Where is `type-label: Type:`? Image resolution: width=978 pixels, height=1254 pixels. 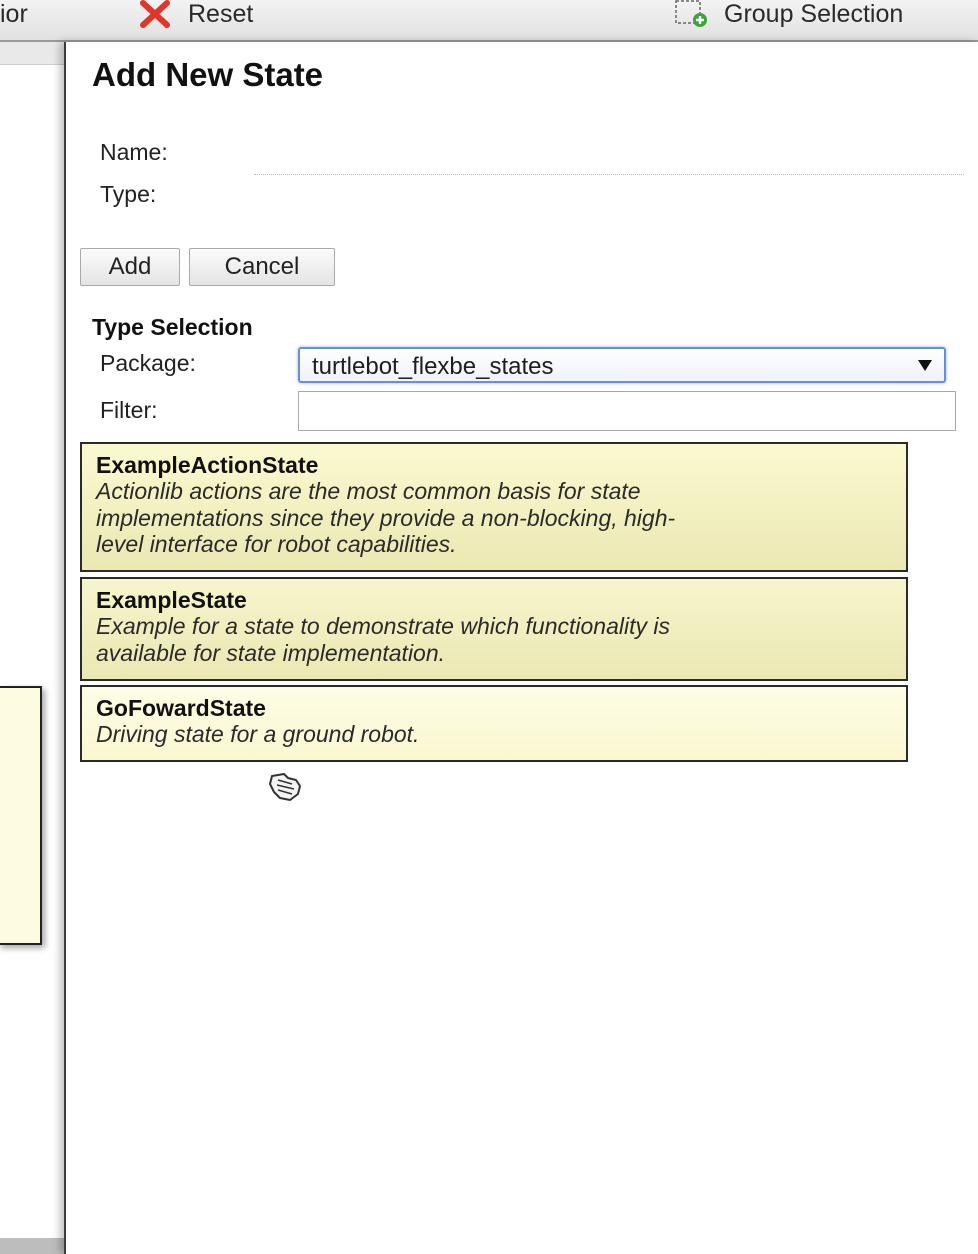
type-label: Type: is located at coordinates (128, 194).